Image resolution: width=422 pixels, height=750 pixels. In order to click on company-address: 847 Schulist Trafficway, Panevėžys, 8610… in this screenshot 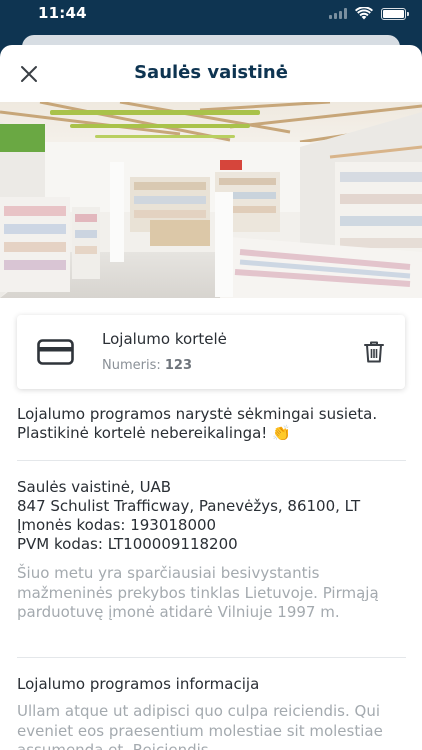, I will do `click(189, 506)`.